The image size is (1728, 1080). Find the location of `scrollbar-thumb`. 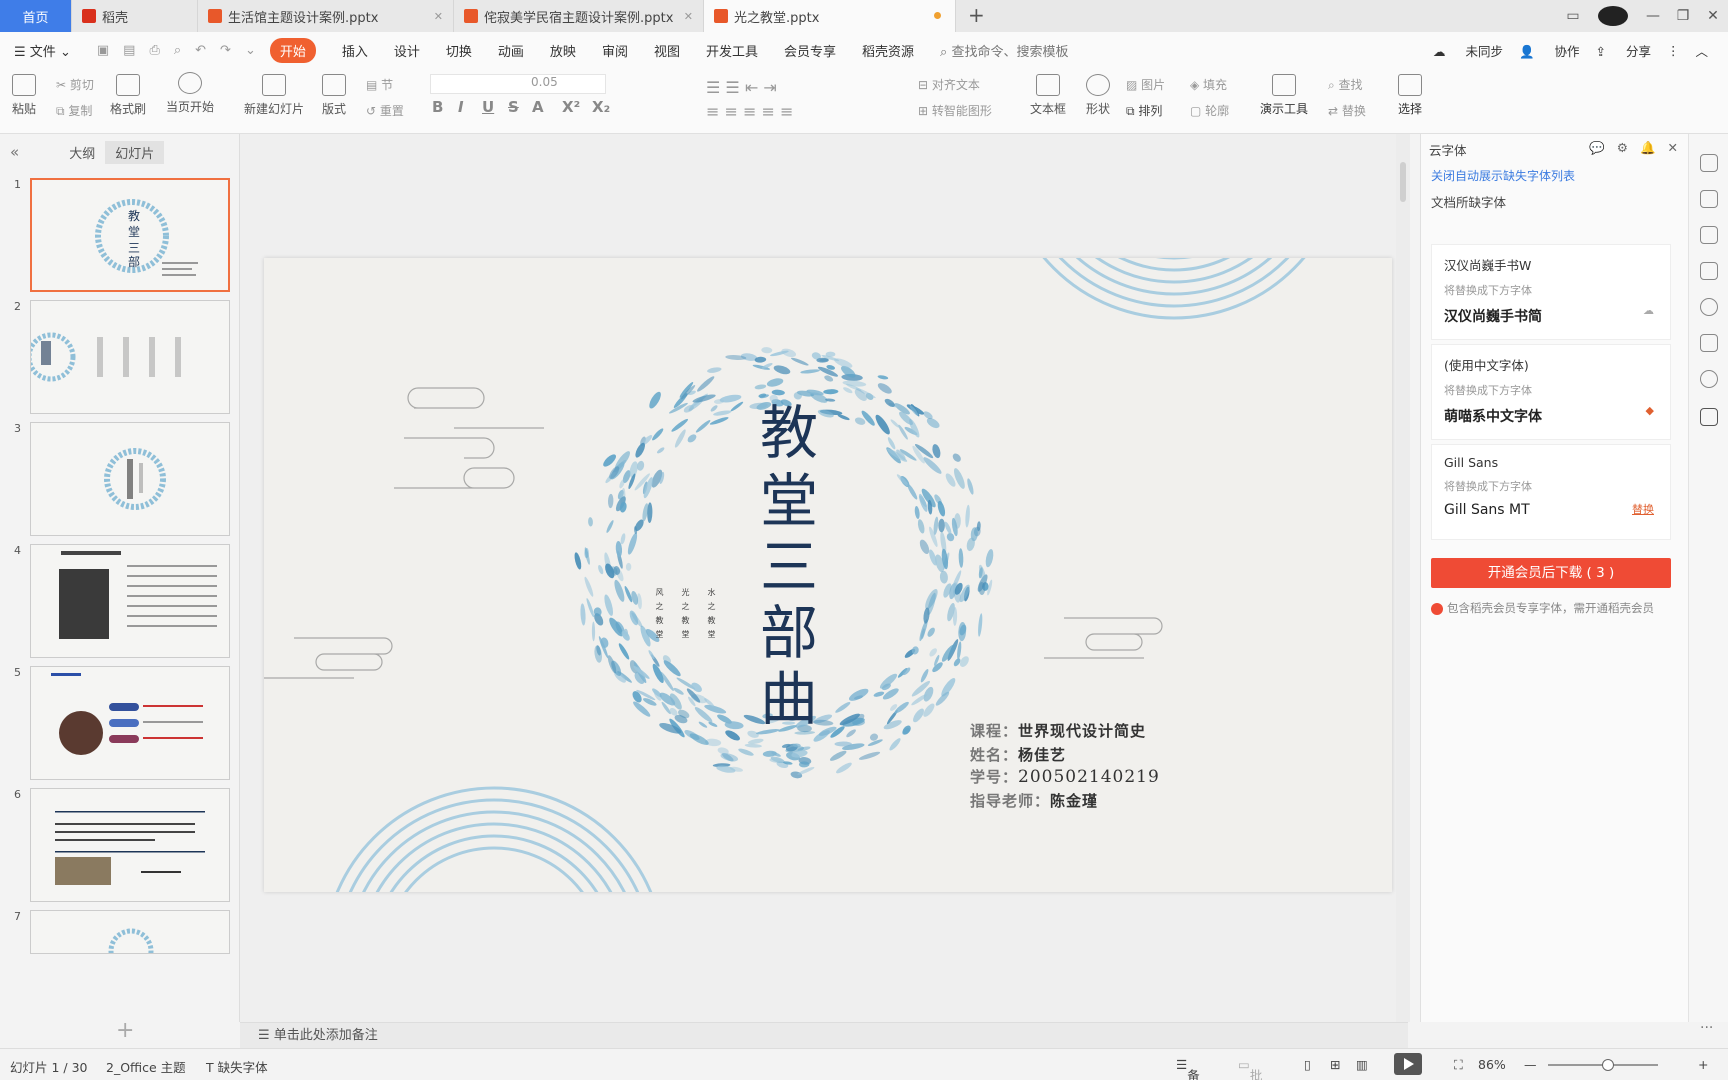

scrollbar-thumb is located at coordinates (1403, 182).